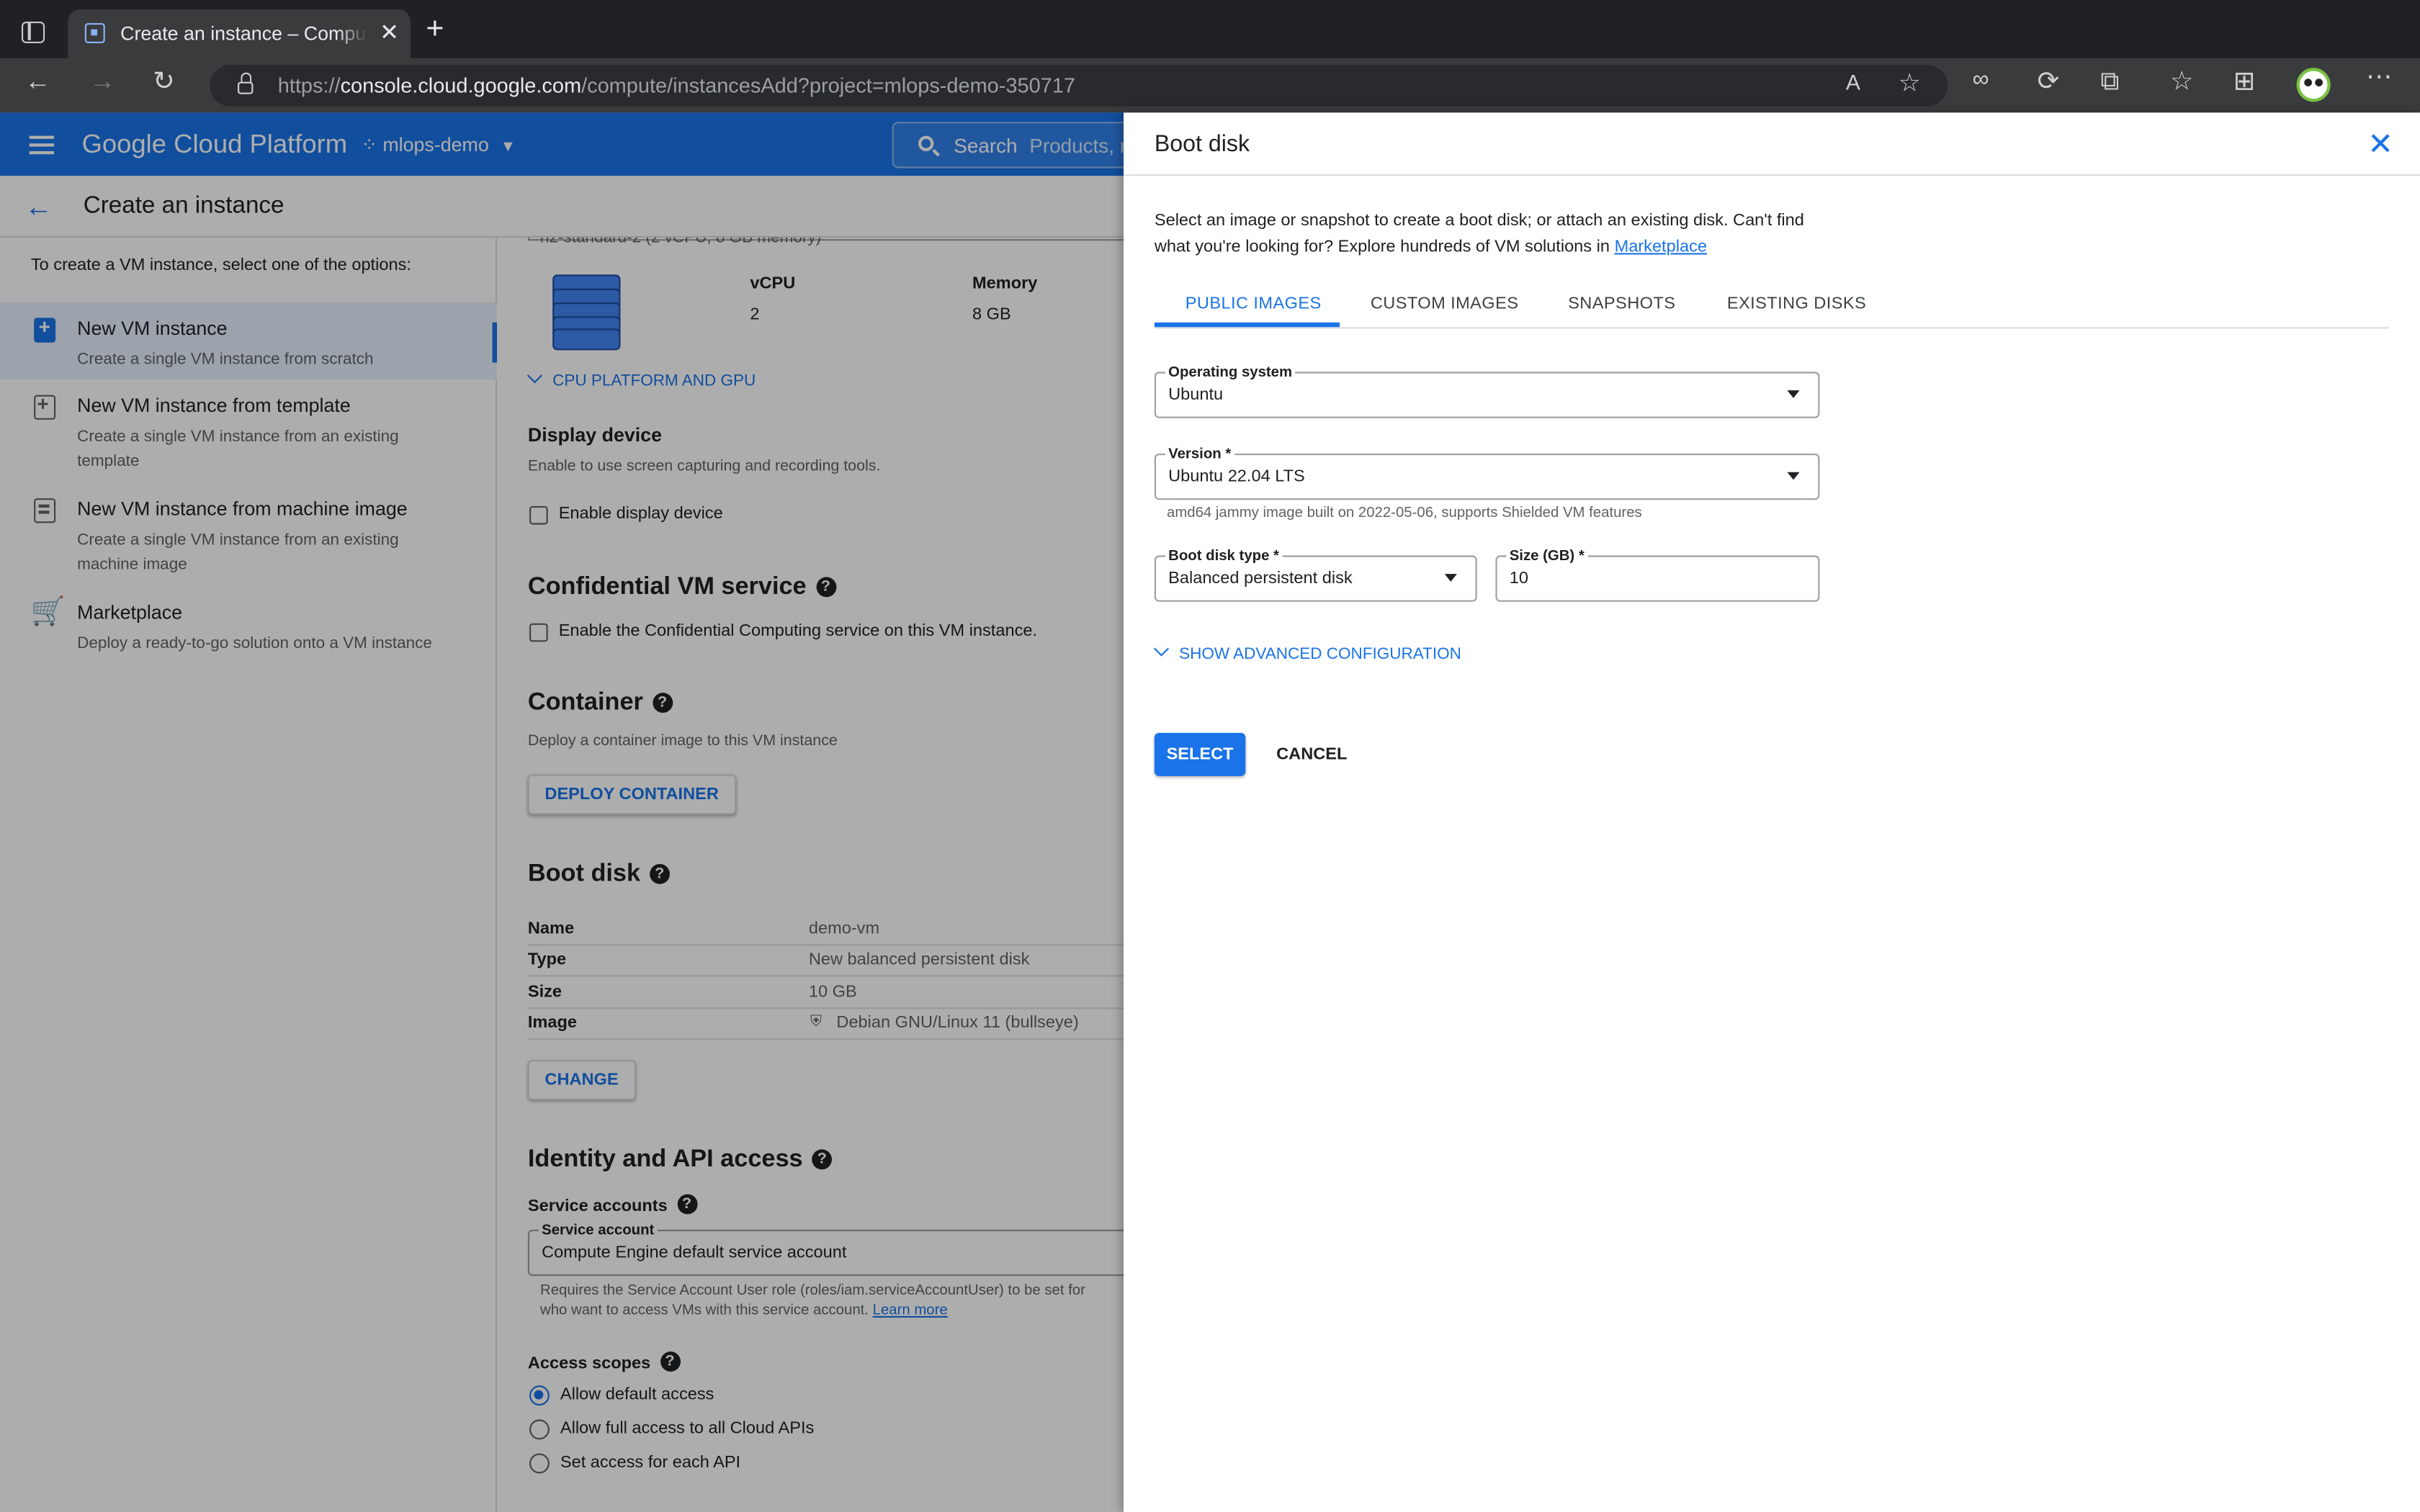  Describe the element at coordinates (2313, 85) in the screenshot. I see `profile-avatar` at that location.